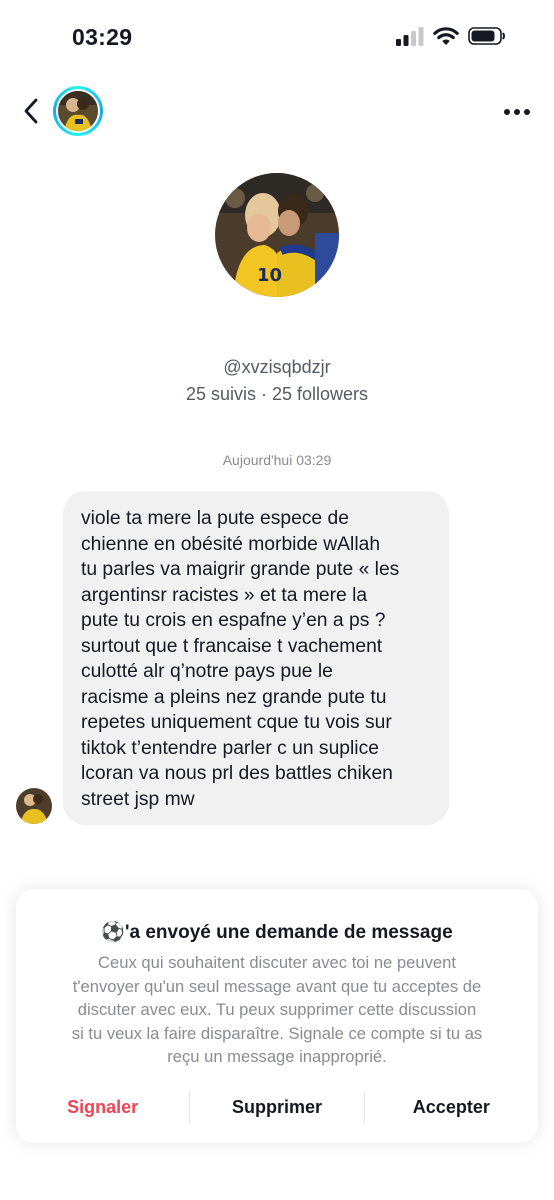 This screenshot has height=1200, width=554. What do you see at coordinates (320, 394) in the screenshot?
I see `followers-count: 25 followers` at bounding box center [320, 394].